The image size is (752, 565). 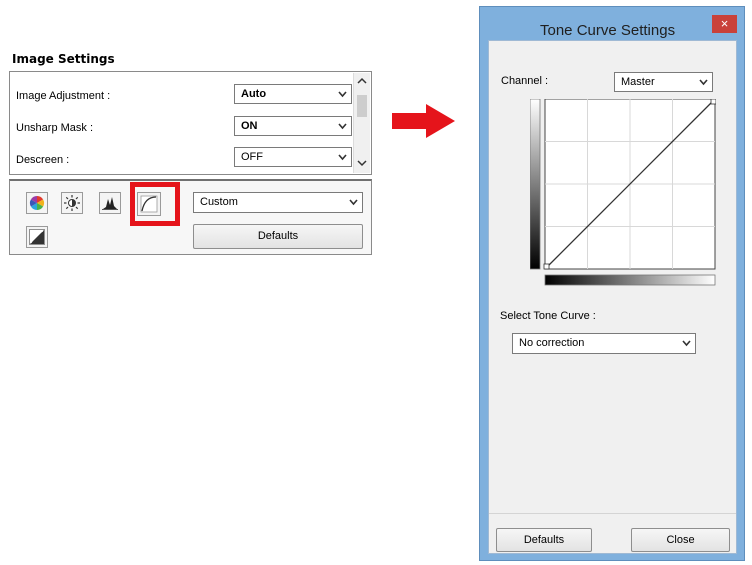 What do you see at coordinates (254, 94) in the screenshot?
I see `image-adjustment-value: Auto` at bounding box center [254, 94].